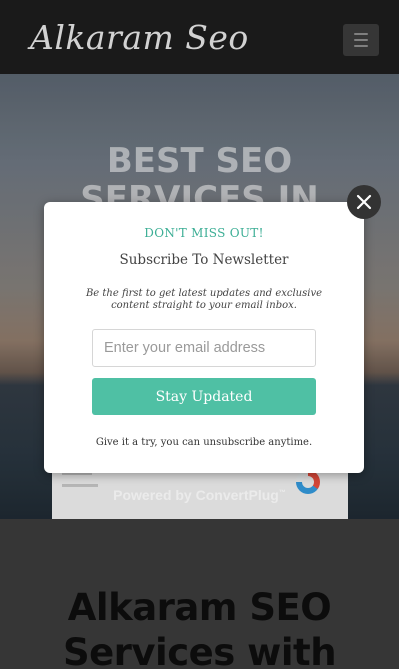 This screenshot has width=399, height=669. Describe the element at coordinates (204, 233) in the screenshot. I see `modal-heading: DON'T MISS OUT!` at that location.